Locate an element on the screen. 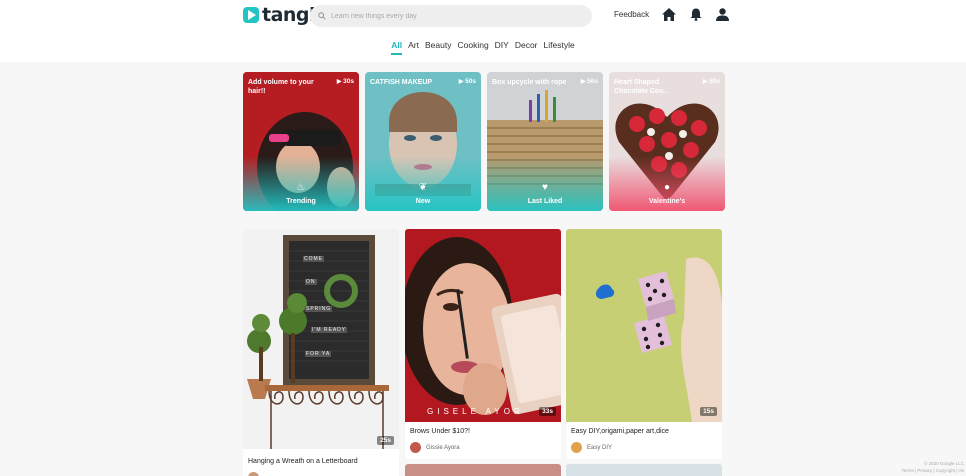  tangi-logo: tangi is located at coordinates (279, 15).